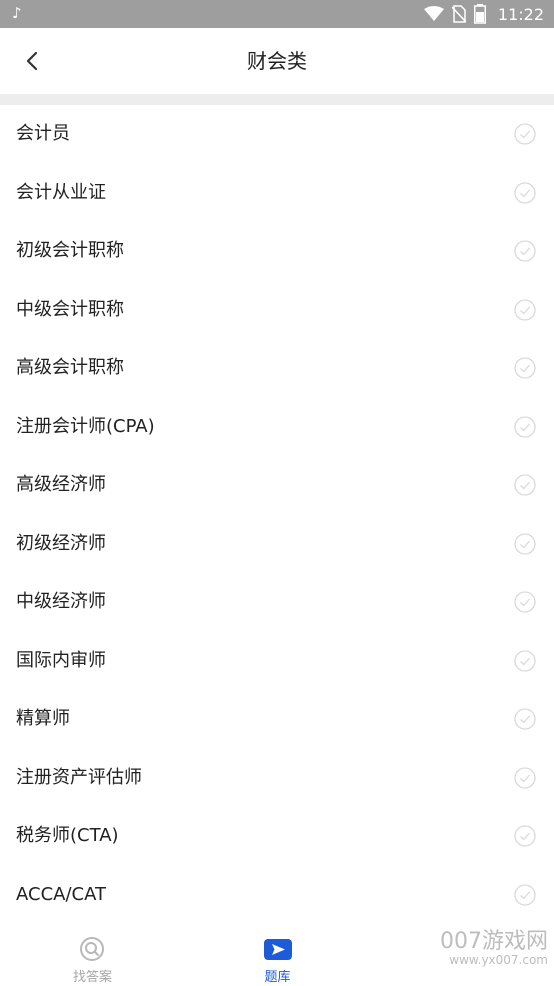  I want to click on list-item-label: 会计从业证, so click(61, 192).